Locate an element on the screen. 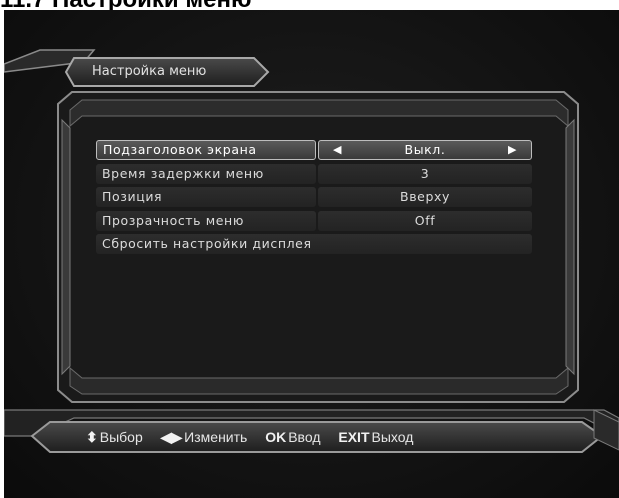 The image size is (619, 498). panel-right-rim is located at coordinates (570, 247).